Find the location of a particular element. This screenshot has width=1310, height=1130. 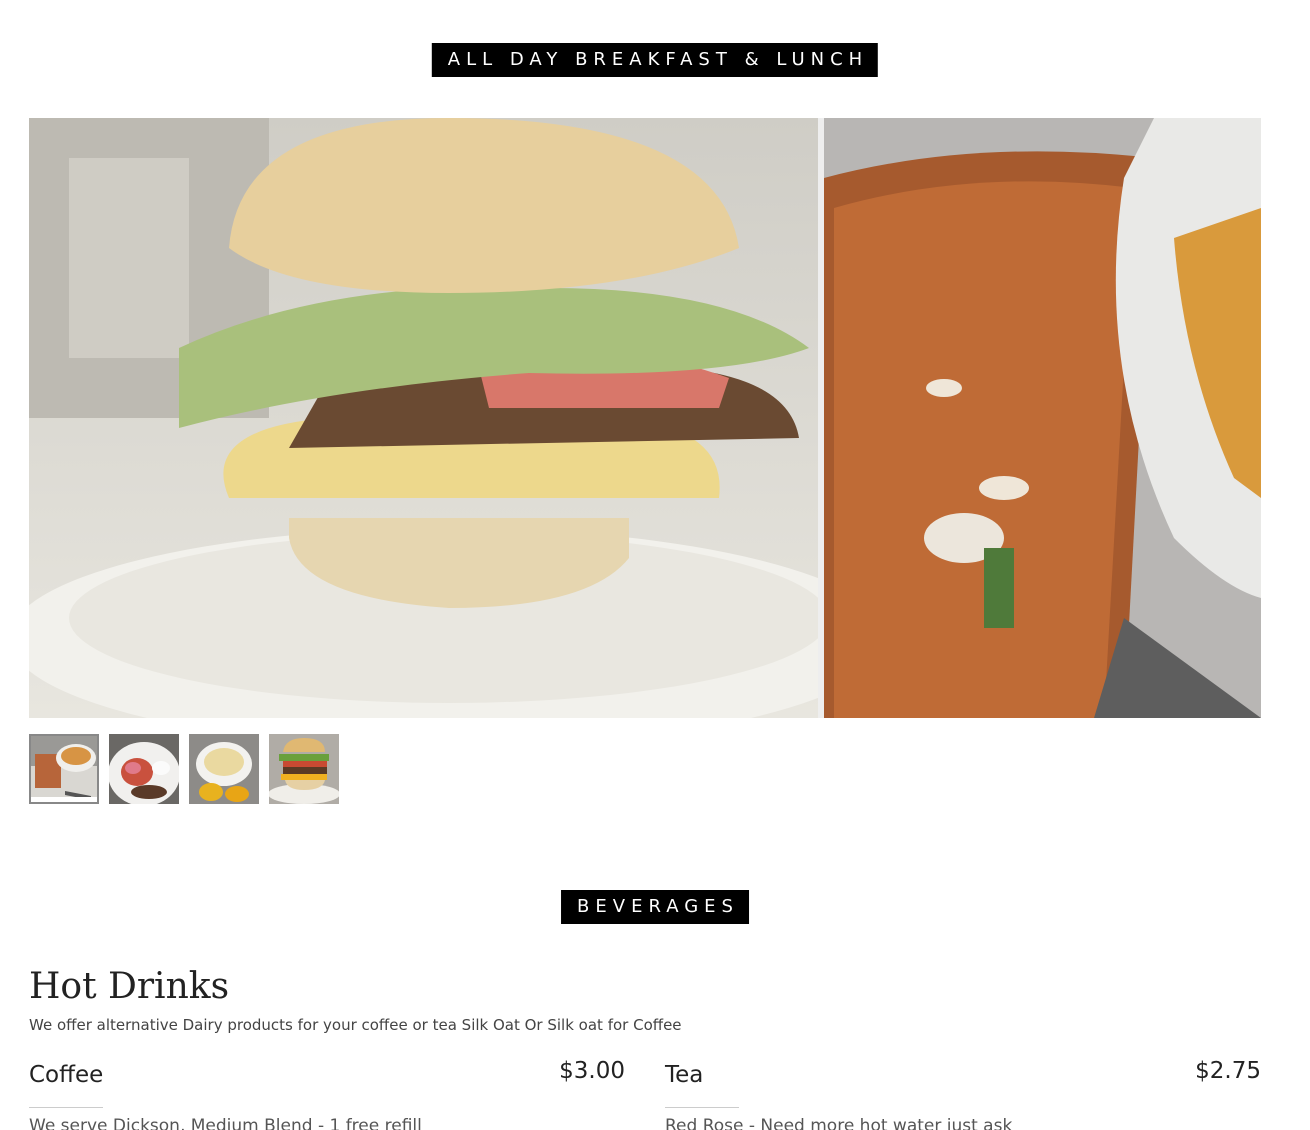

gallery-thumbnails is located at coordinates (184, 769).